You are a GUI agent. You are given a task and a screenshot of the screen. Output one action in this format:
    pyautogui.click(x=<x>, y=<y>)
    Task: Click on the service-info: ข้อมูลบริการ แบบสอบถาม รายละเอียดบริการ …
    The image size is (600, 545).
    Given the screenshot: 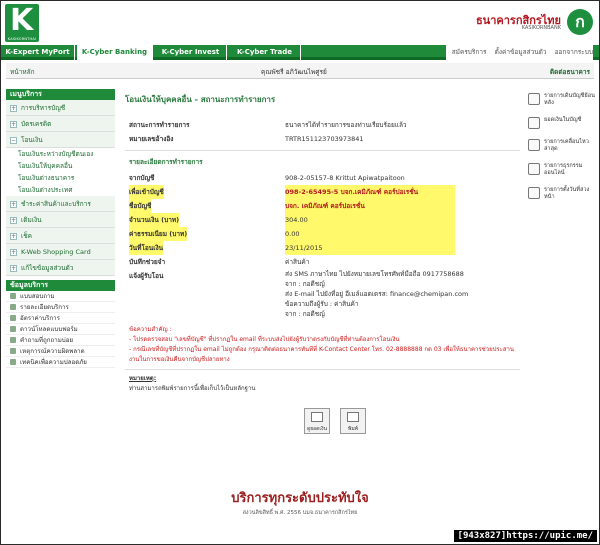 What is the action you would take?
    pyautogui.click(x=60, y=324)
    